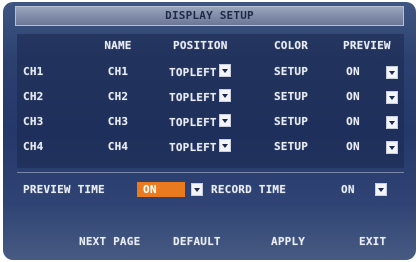 The image size is (419, 262). I want to click on channel-name-field: CH1, so click(118, 72).